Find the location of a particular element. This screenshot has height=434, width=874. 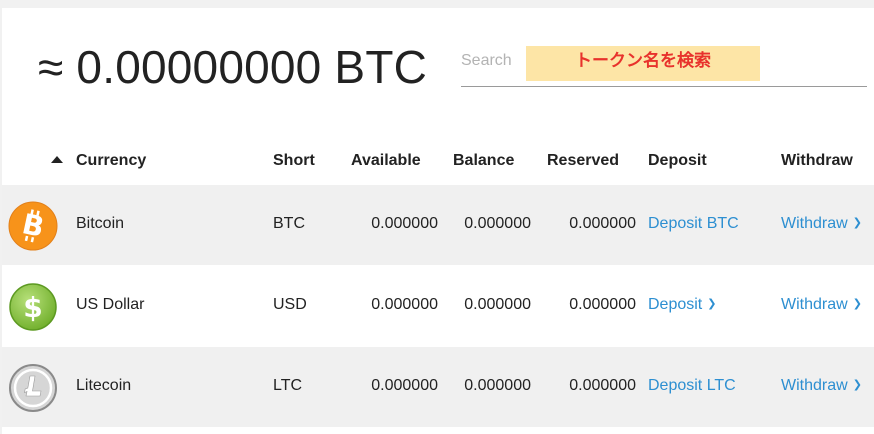

deposit-link: Deposit ❯ is located at coordinates (682, 305).